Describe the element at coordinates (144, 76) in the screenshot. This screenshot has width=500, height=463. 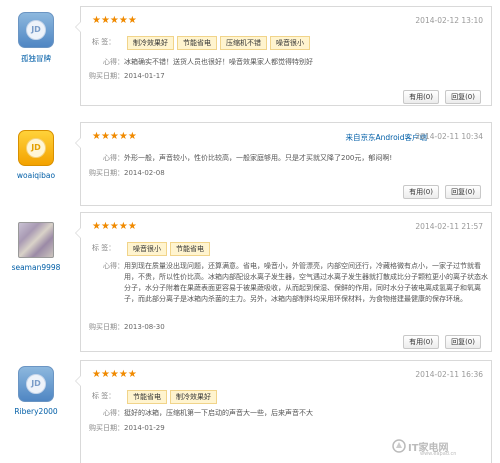
I see `buy-date-value: 2014-01-17` at that location.